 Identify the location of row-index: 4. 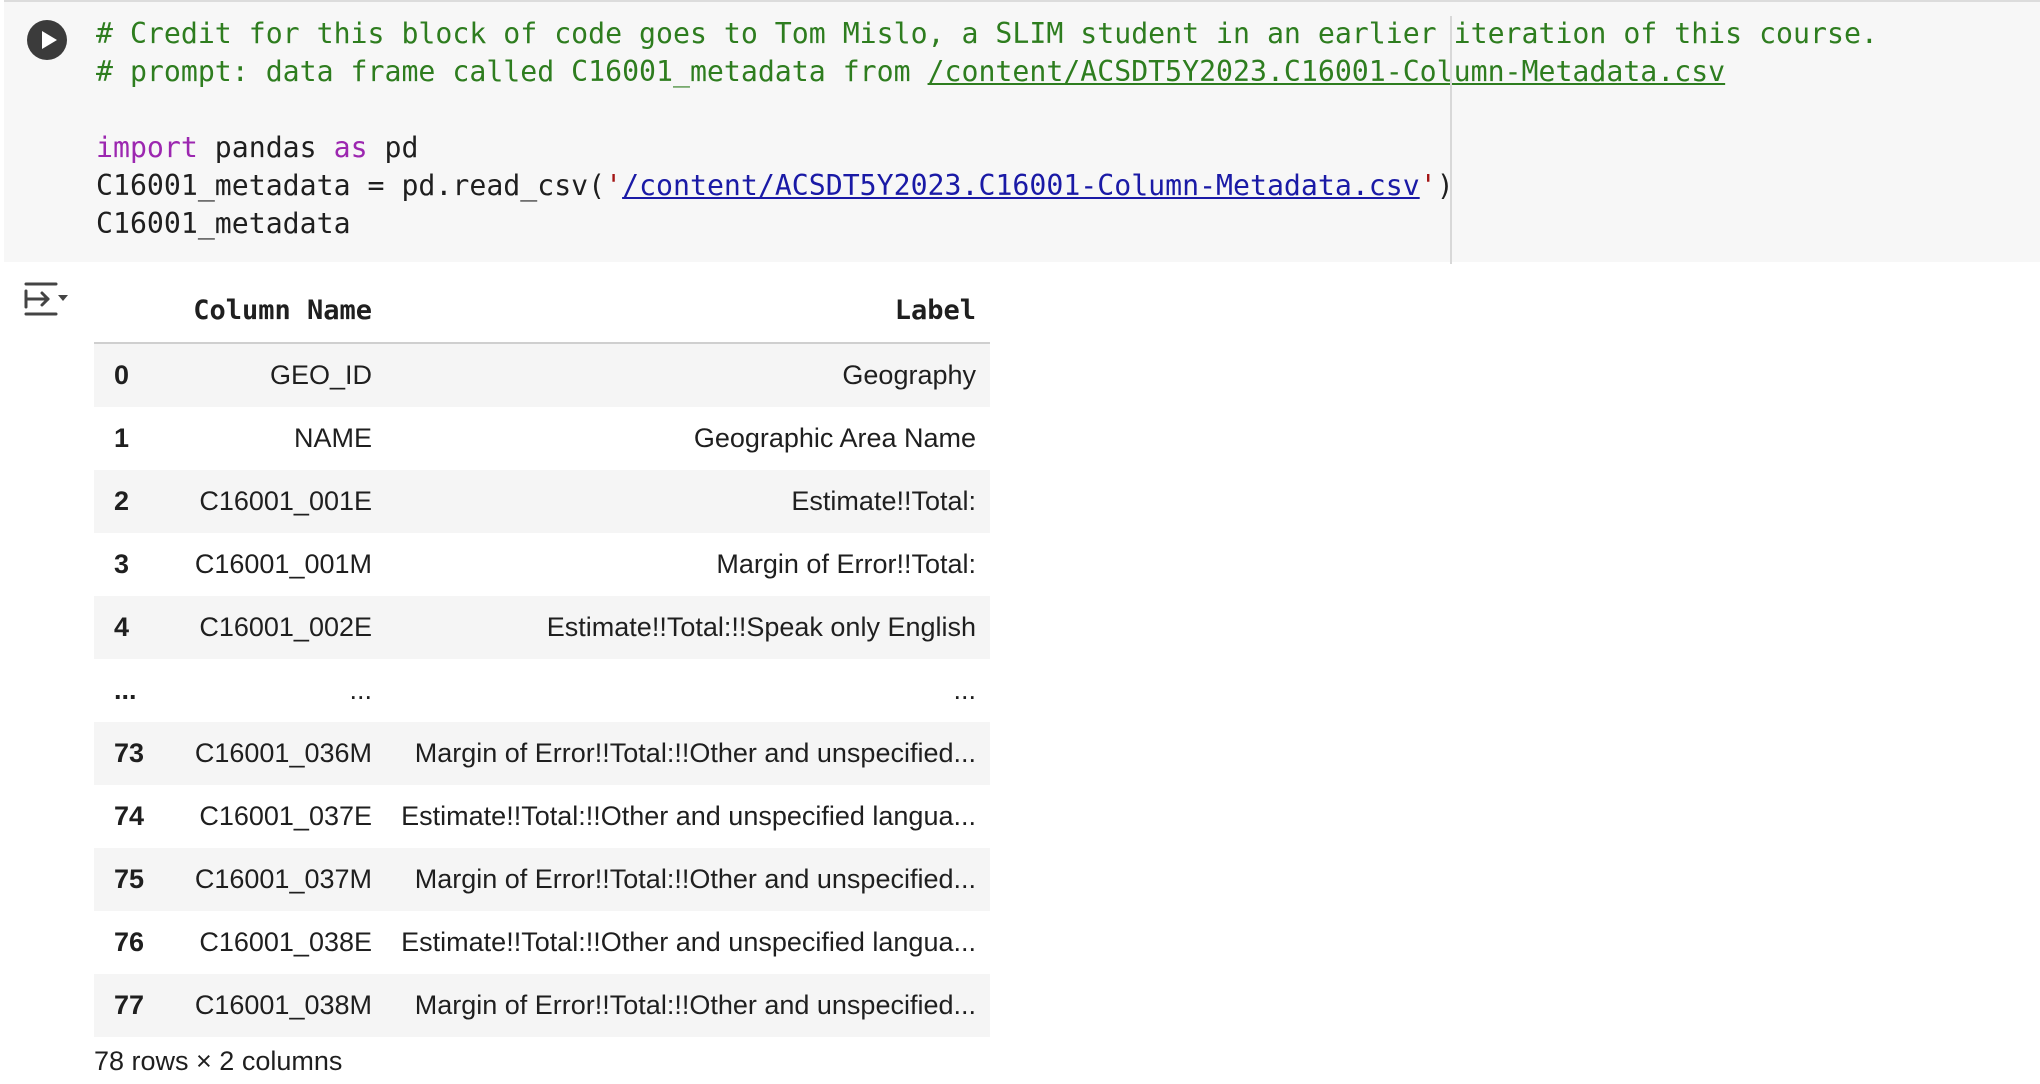
(122, 627).